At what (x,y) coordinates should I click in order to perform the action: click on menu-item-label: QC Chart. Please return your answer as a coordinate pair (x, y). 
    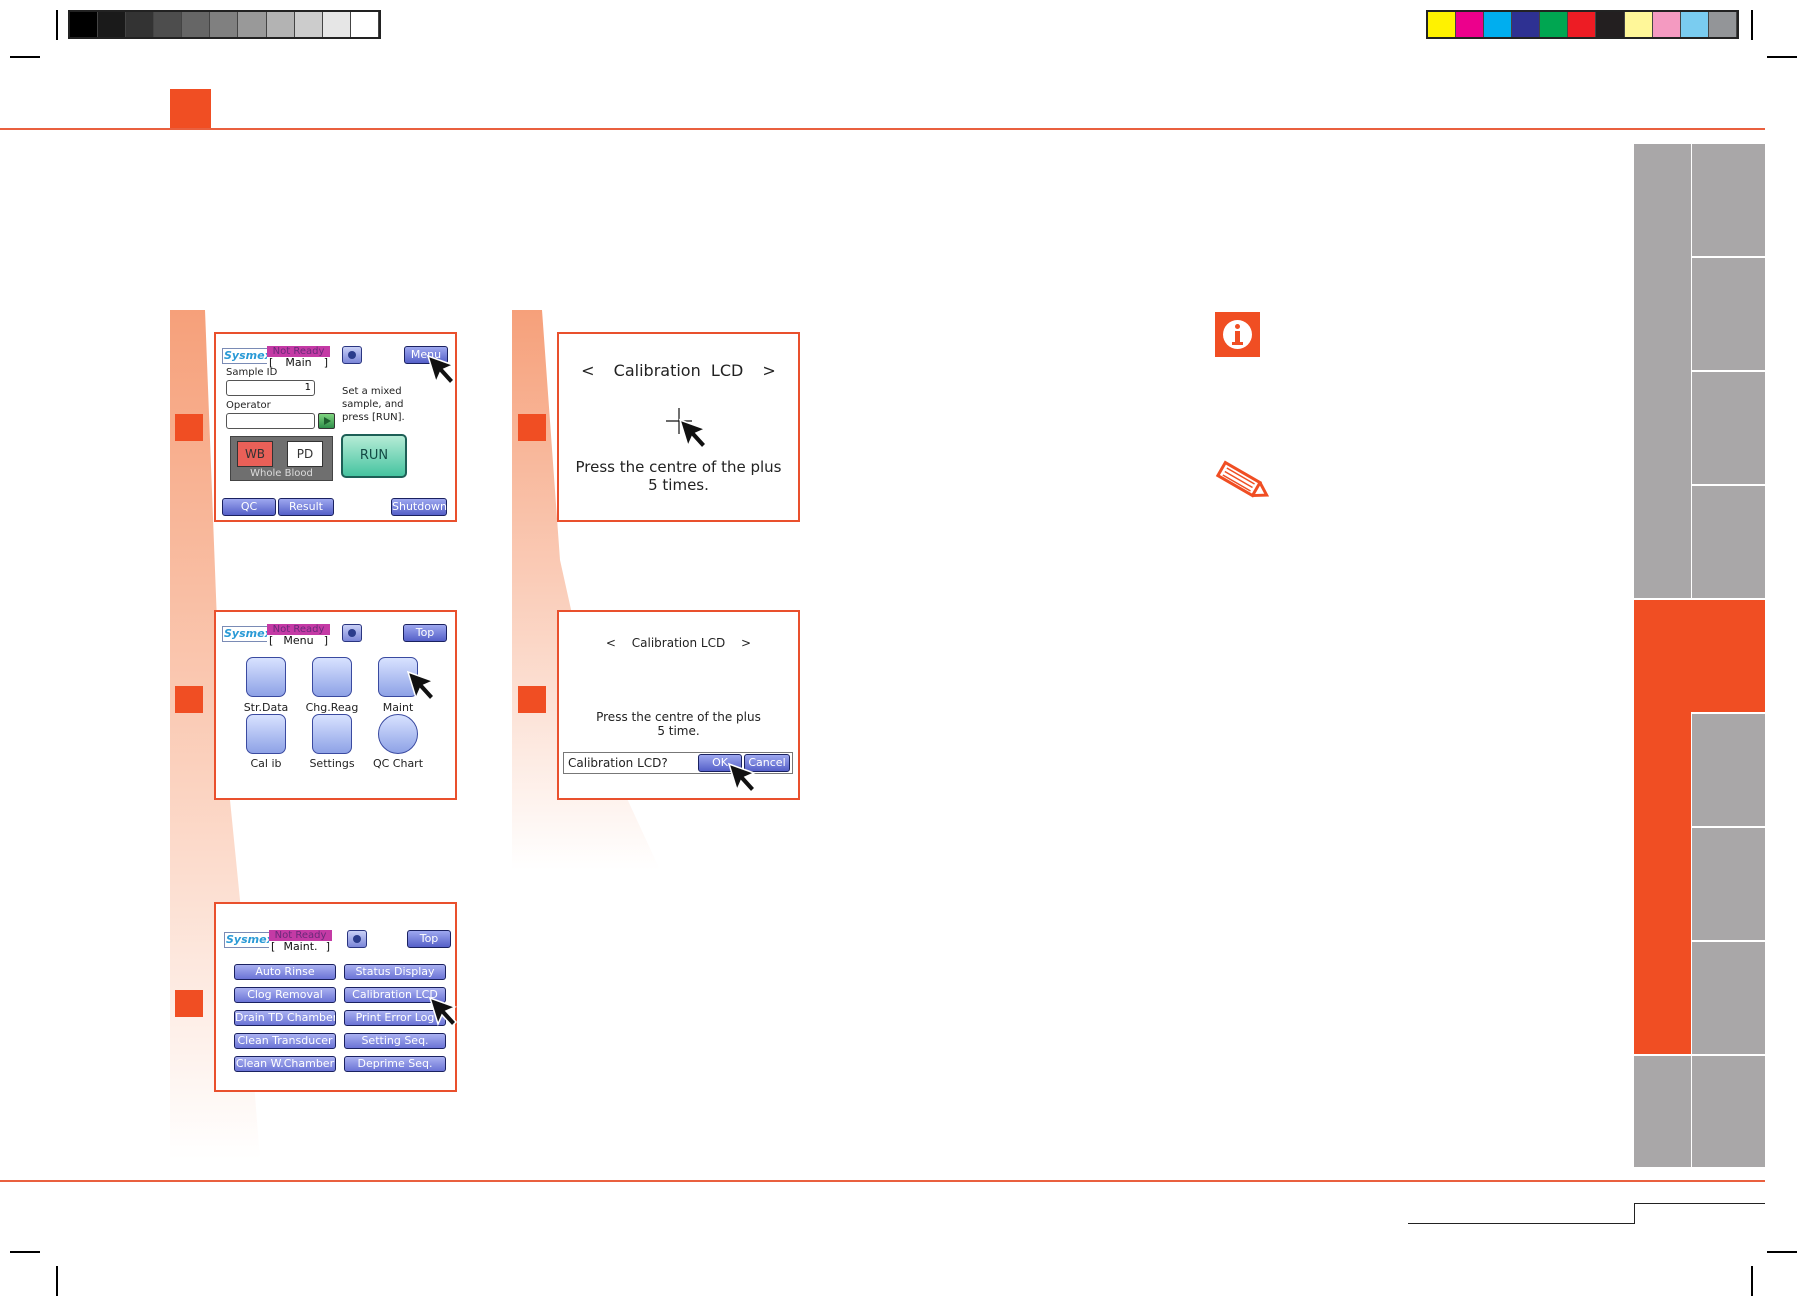
    Looking at the image, I should click on (398, 763).